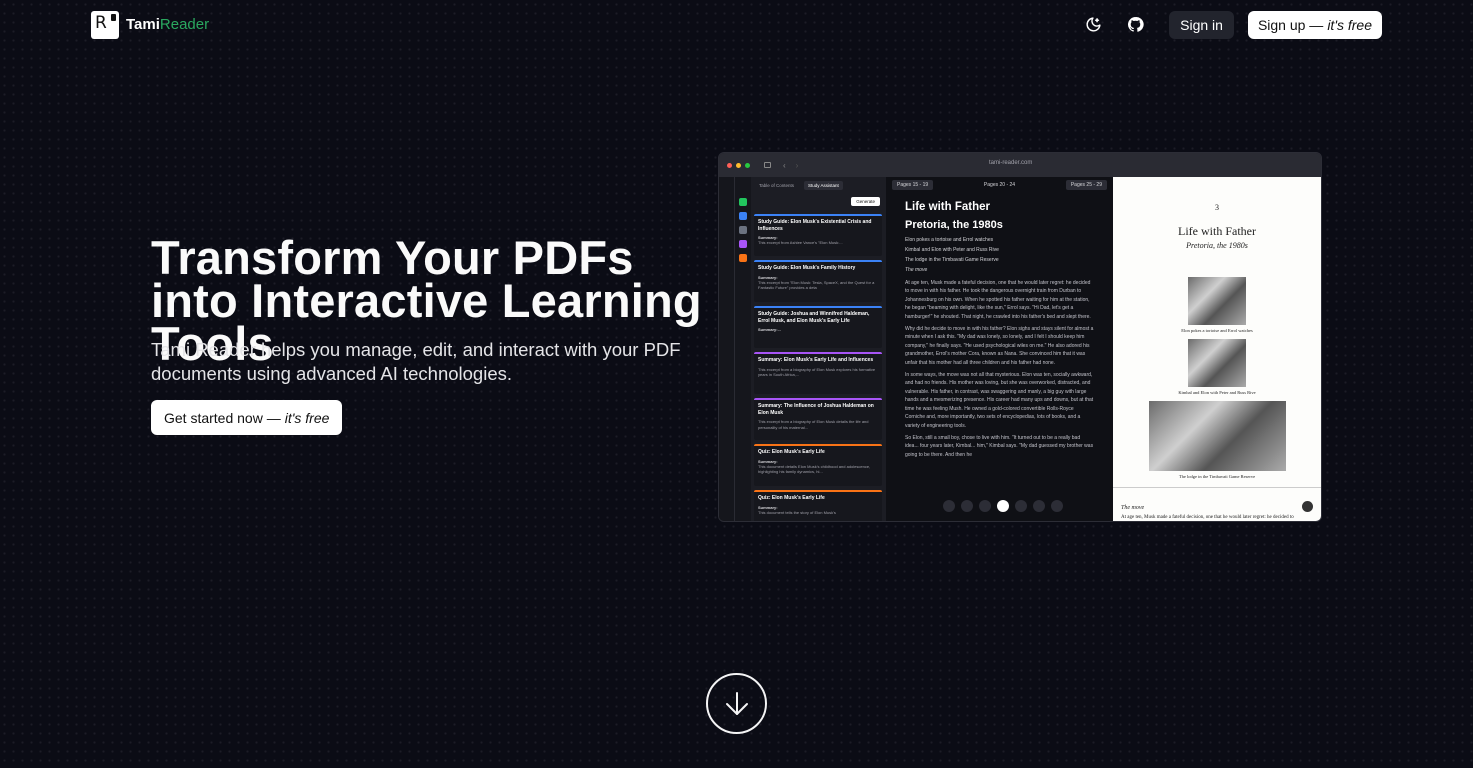 This screenshot has height=768, width=1473. I want to click on reader-line: The move, so click(916, 270).